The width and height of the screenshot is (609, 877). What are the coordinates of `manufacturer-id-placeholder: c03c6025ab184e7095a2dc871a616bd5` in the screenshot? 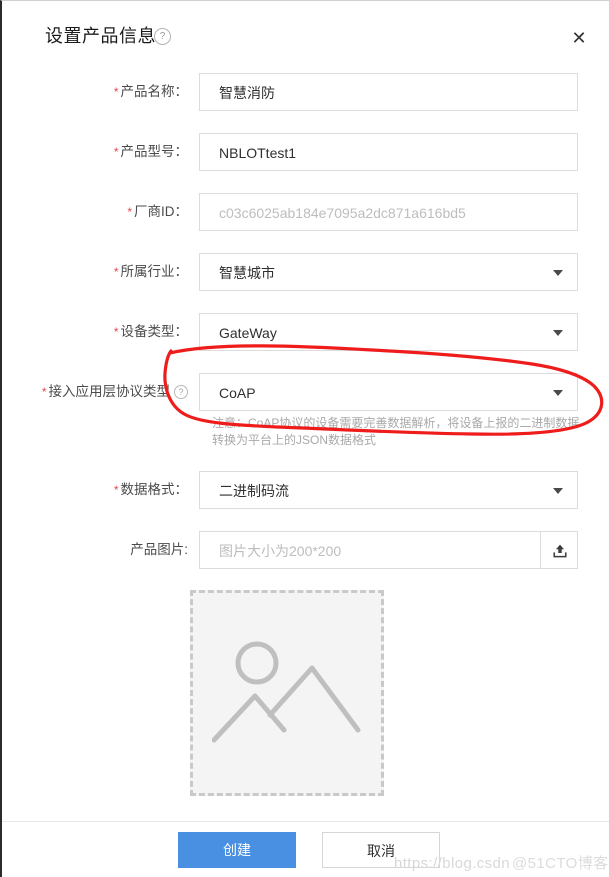 It's located at (342, 213).